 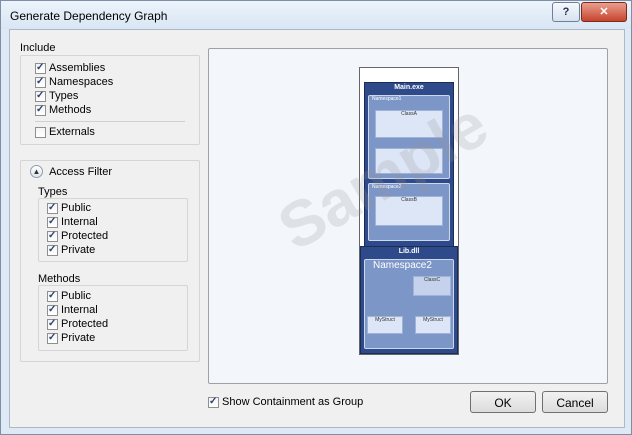 What do you see at coordinates (402, 265) in the screenshot?
I see `lib-namespace-label: Namespace2` at bounding box center [402, 265].